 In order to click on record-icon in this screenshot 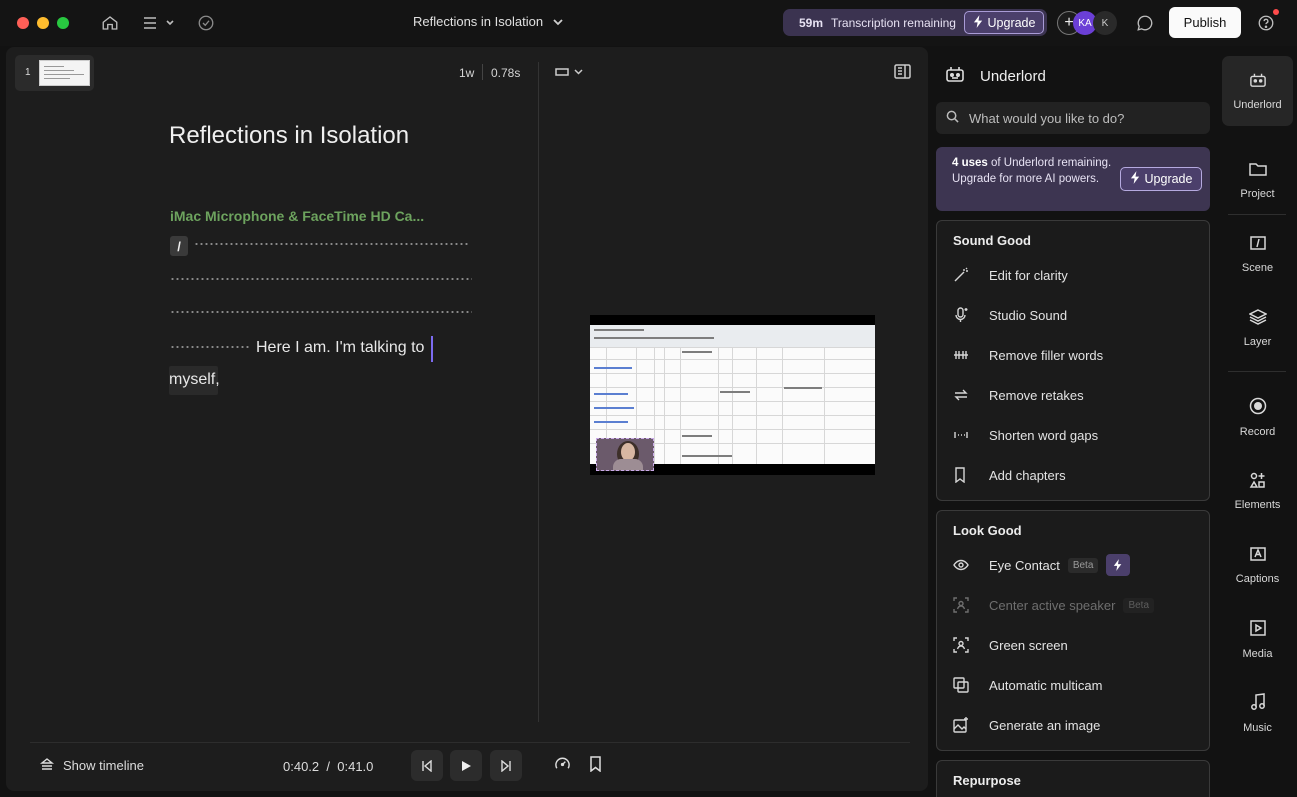, I will do `click(1258, 407)`.